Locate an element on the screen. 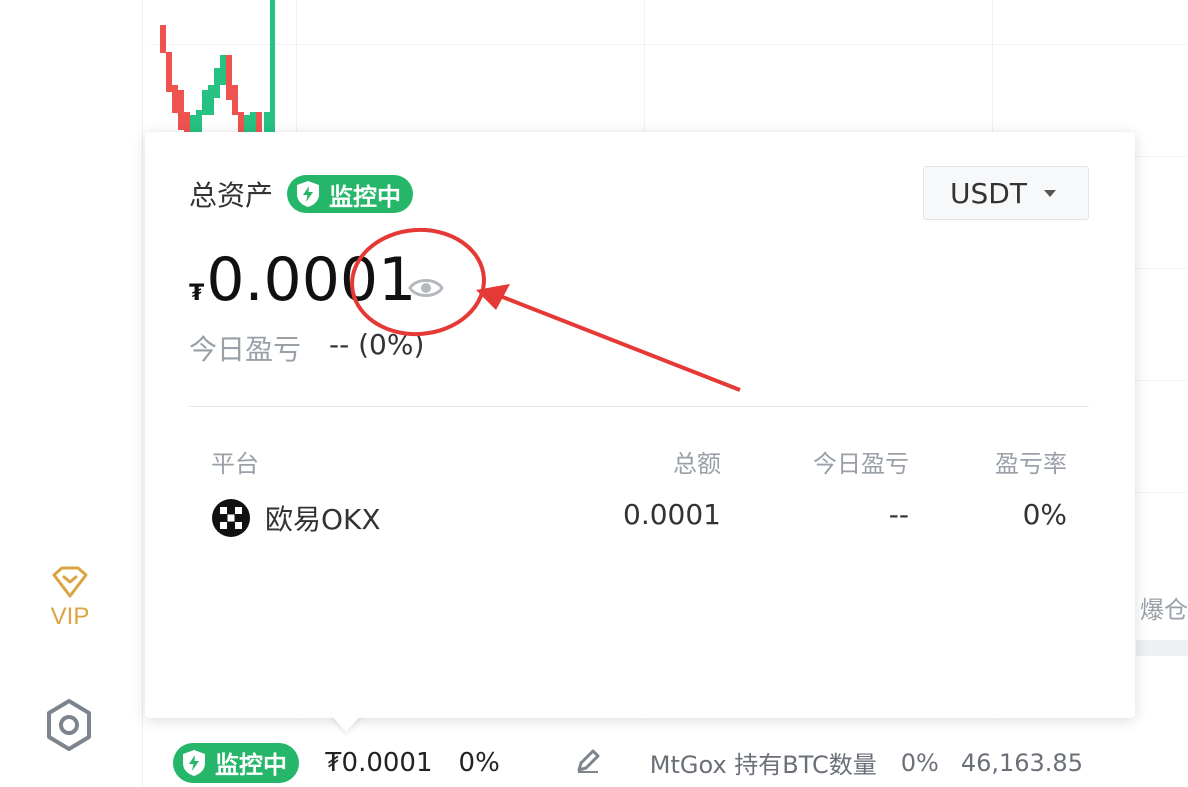 This screenshot has height=787, width=1188. diamond-icon is located at coordinates (70, 582).